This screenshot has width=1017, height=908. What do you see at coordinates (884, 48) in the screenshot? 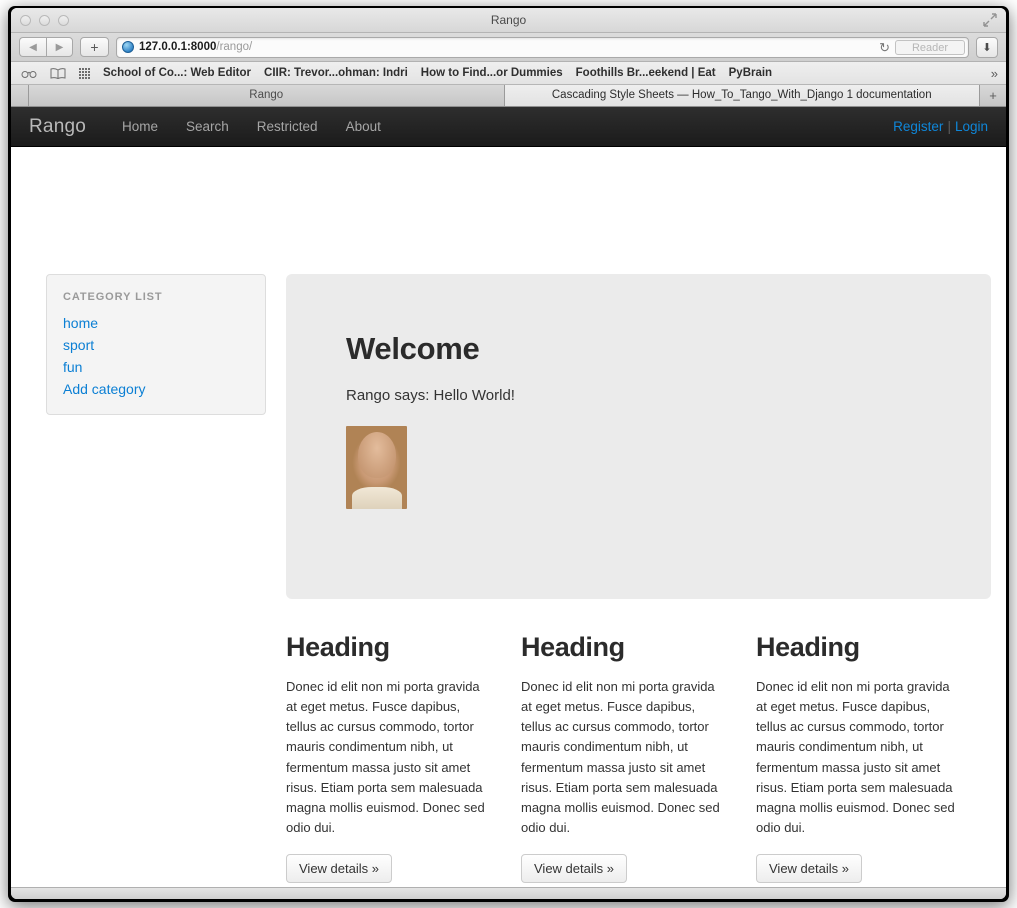
I see `reload-icon: ↻` at bounding box center [884, 48].